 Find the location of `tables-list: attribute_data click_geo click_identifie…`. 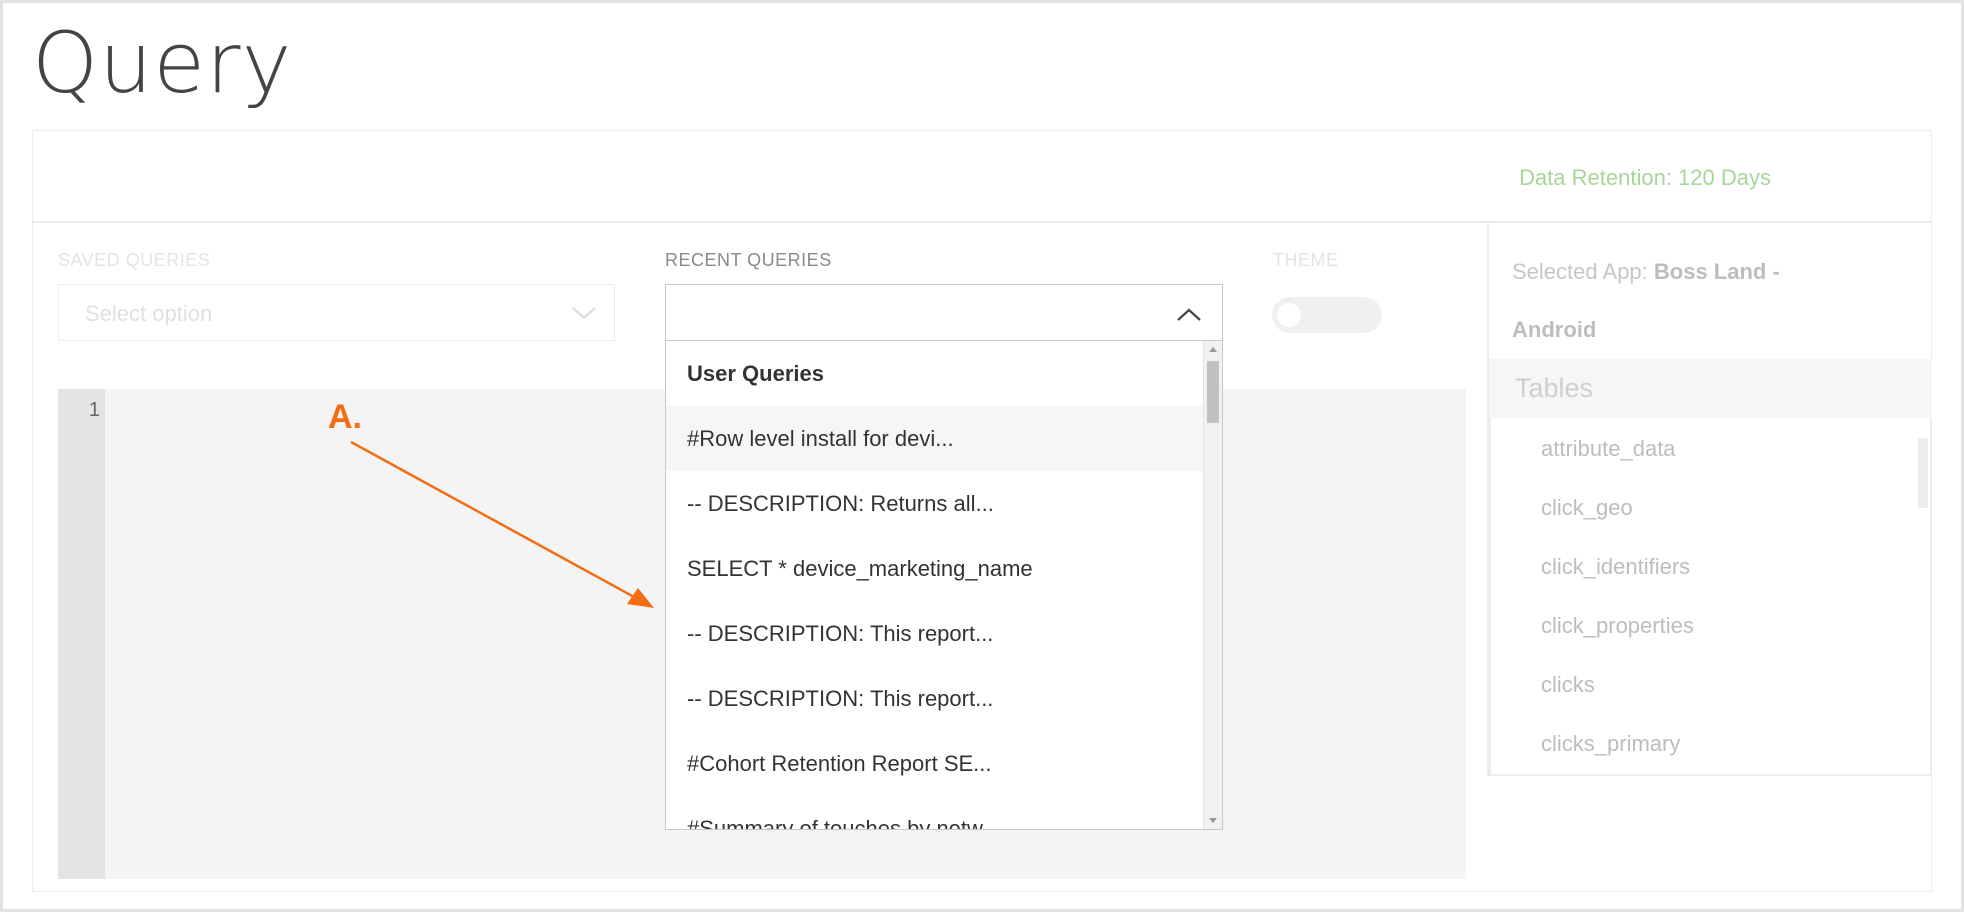

tables-list: attribute_data click_geo click_identifie… is located at coordinates (1710, 597).